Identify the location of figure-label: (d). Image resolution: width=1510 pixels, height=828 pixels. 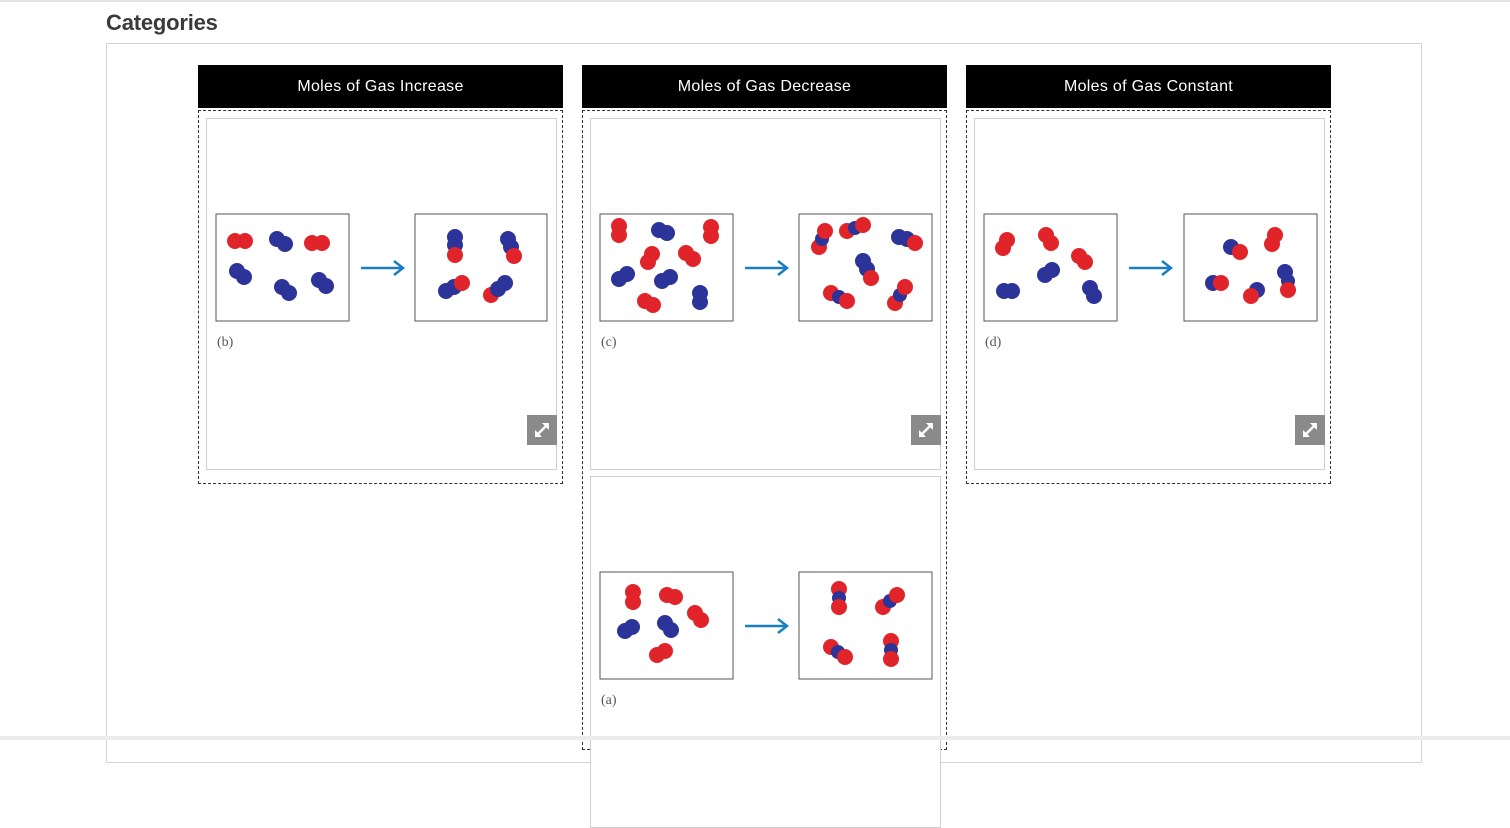
(993, 342).